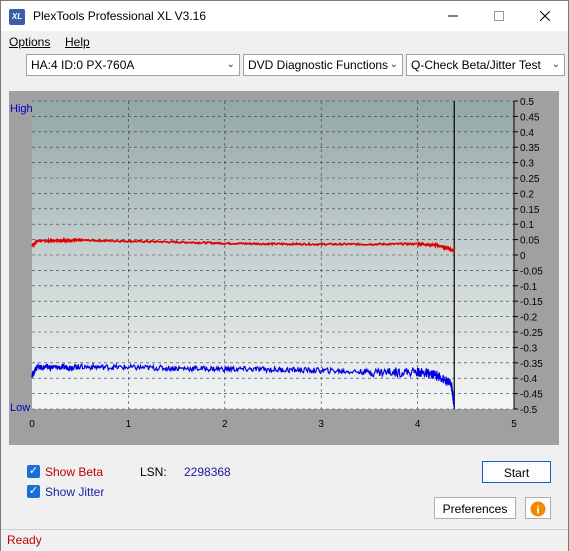 This screenshot has width=569, height=551. I want to click on svg-text: i, so click(537, 511).